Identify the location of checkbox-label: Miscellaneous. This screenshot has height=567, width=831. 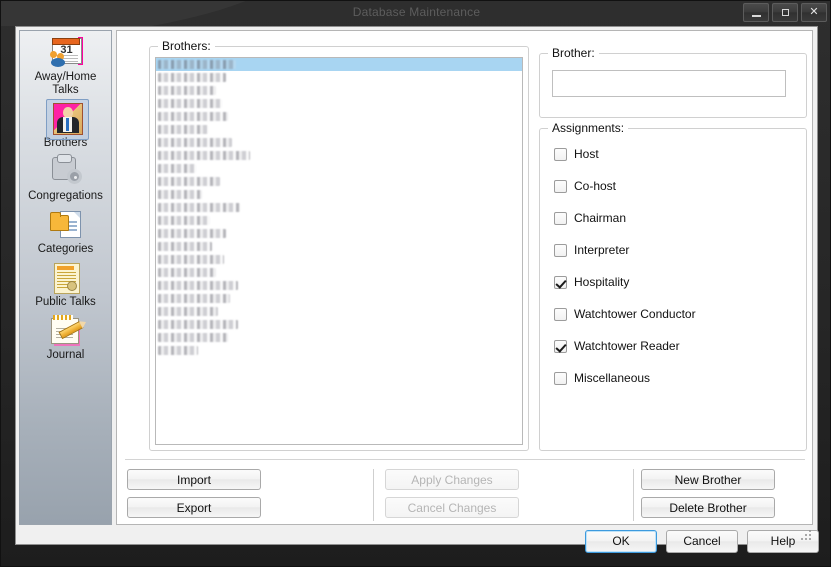
(612, 378).